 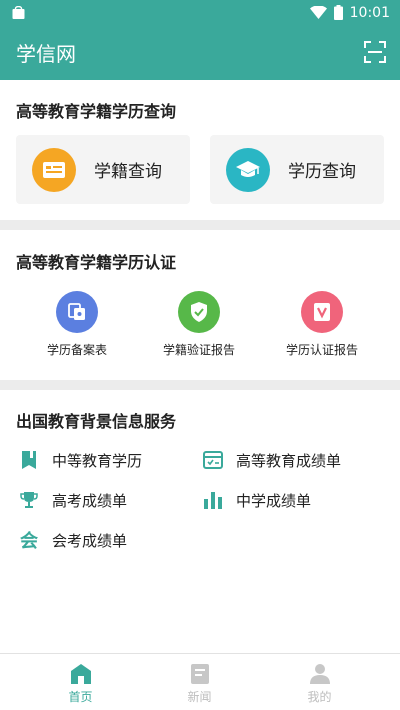 What do you see at coordinates (322, 312) in the screenshot?
I see `v-badge-icon` at bounding box center [322, 312].